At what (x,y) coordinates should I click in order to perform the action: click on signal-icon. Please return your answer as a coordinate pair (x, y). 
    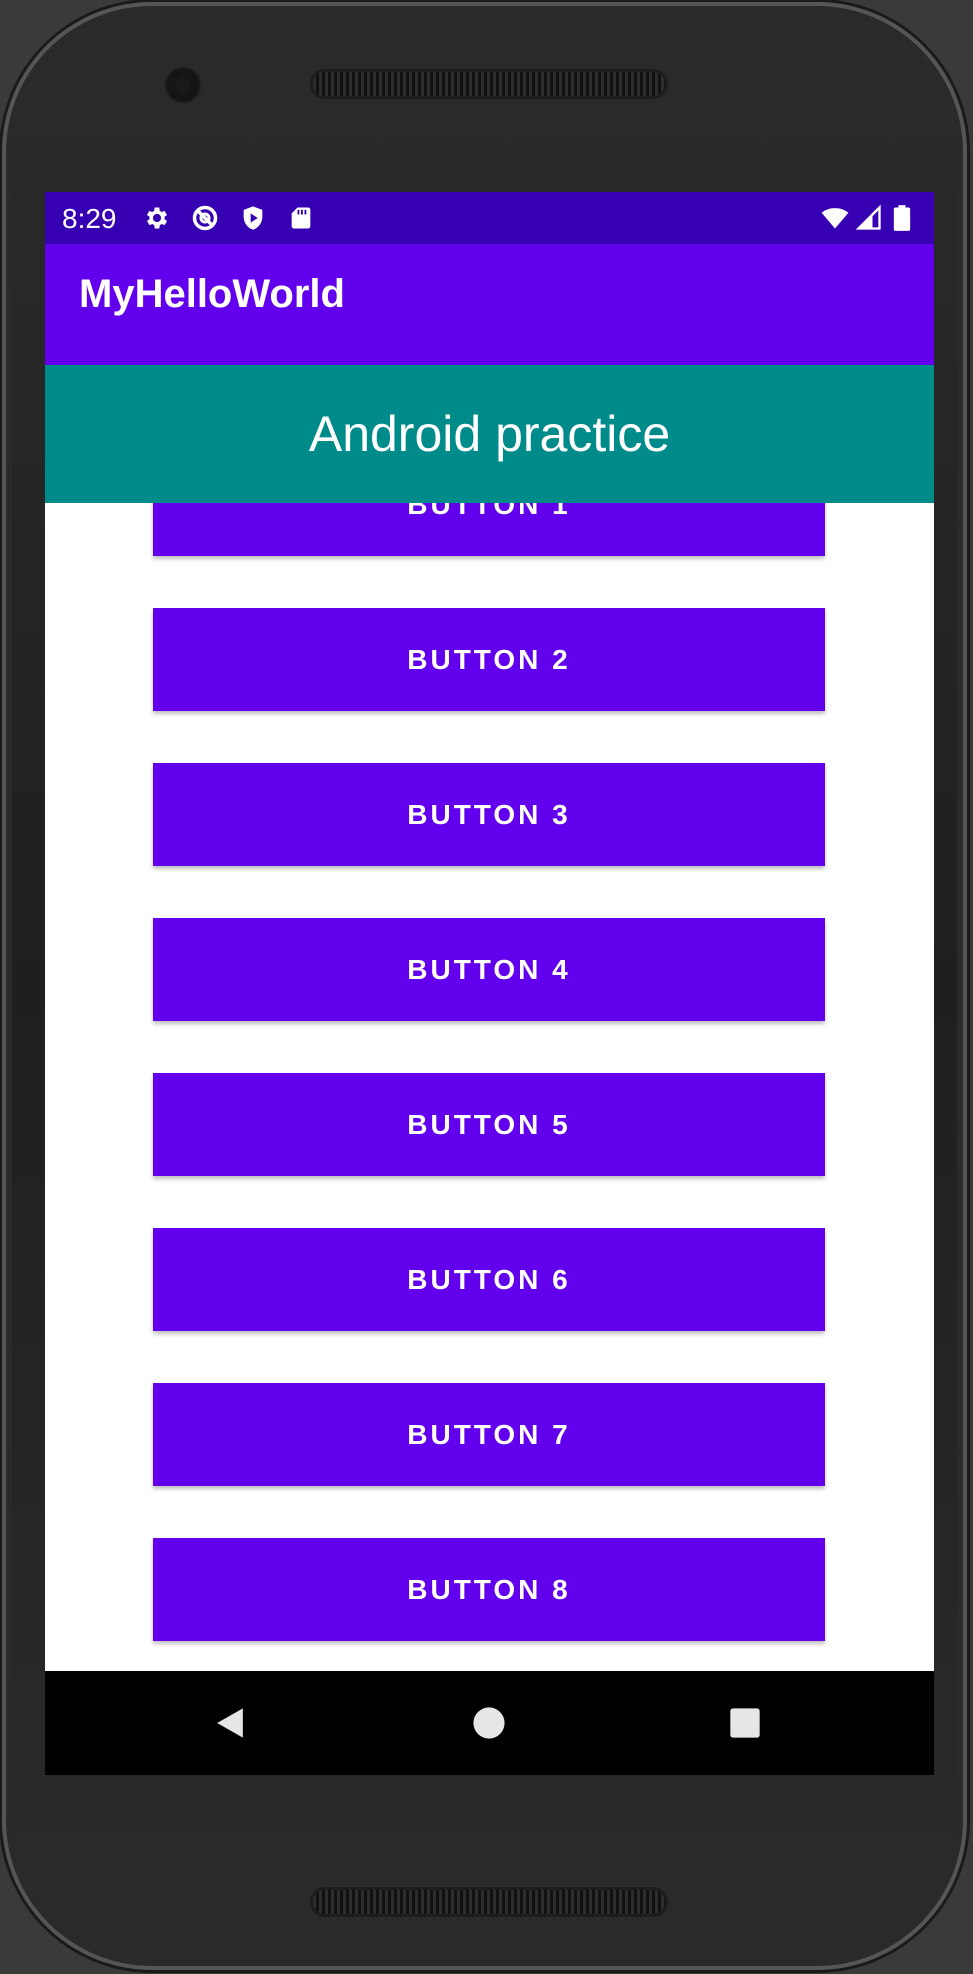
    Looking at the image, I should click on (868, 217).